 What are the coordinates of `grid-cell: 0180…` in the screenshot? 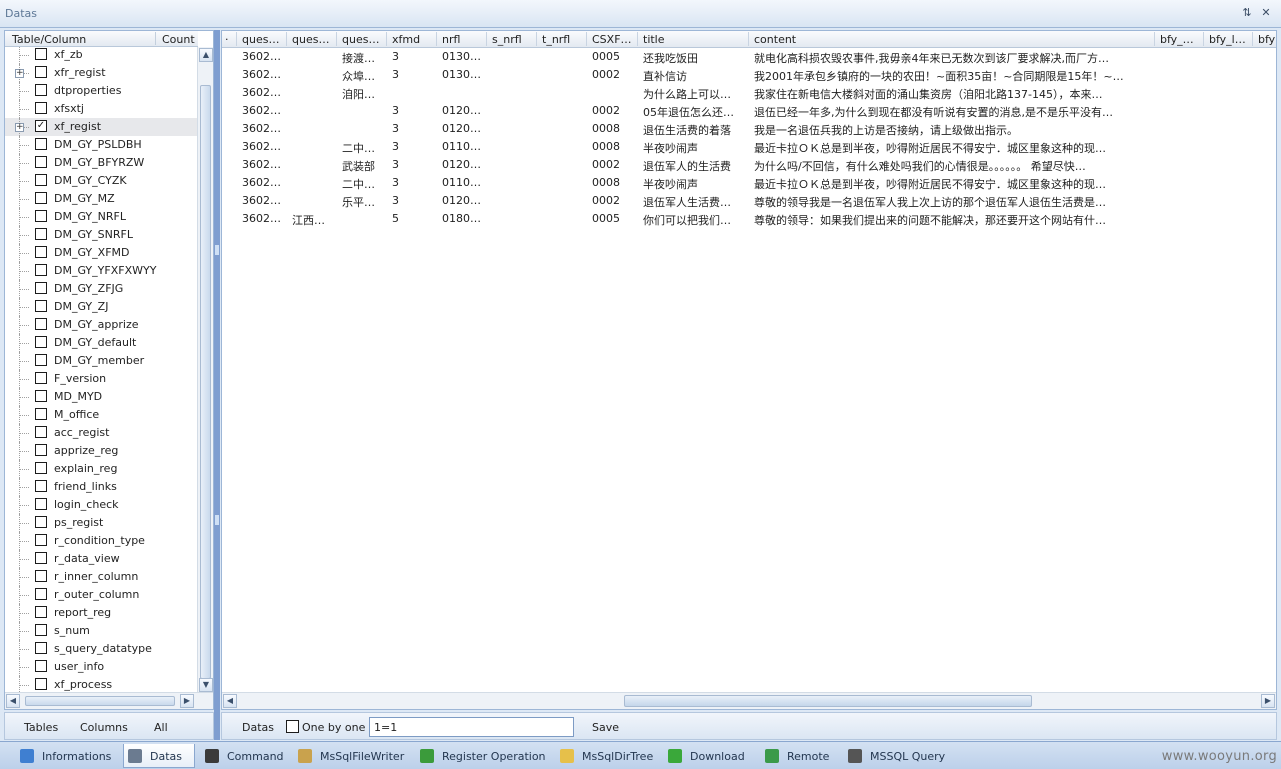 It's located at (464, 218).